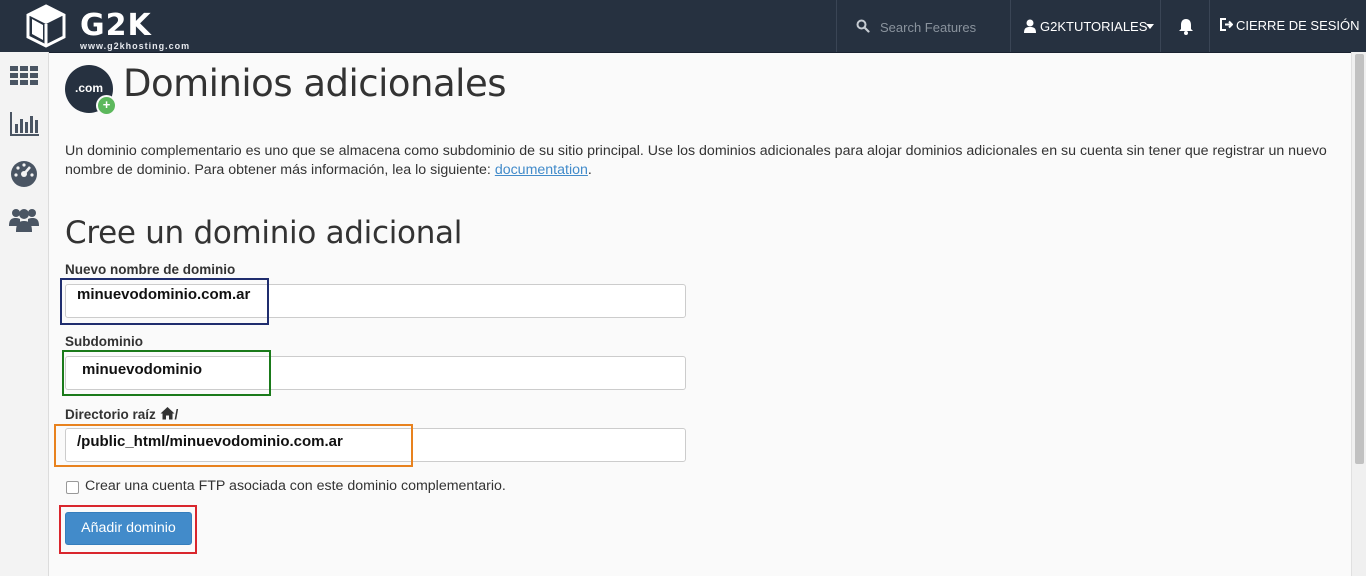  What do you see at coordinates (142, 369) in the screenshot?
I see `subdomain-value: minuevodominio` at bounding box center [142, 369].